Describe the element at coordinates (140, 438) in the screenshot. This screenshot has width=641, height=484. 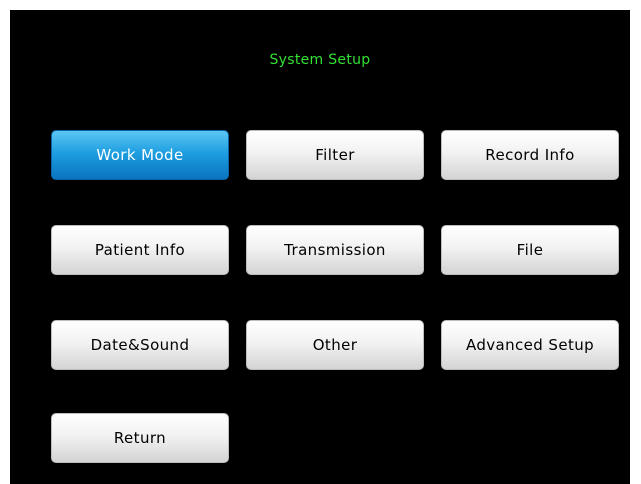
I see `return-button: Return` at that location.